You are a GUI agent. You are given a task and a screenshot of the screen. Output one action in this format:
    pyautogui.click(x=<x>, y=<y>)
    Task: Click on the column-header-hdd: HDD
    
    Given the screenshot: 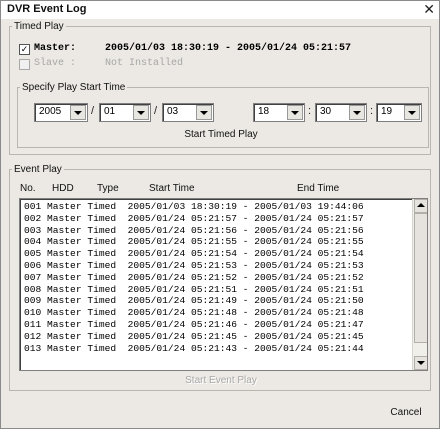 What is the action you would take?
    pyautogui.click(x=63, y=188)
    